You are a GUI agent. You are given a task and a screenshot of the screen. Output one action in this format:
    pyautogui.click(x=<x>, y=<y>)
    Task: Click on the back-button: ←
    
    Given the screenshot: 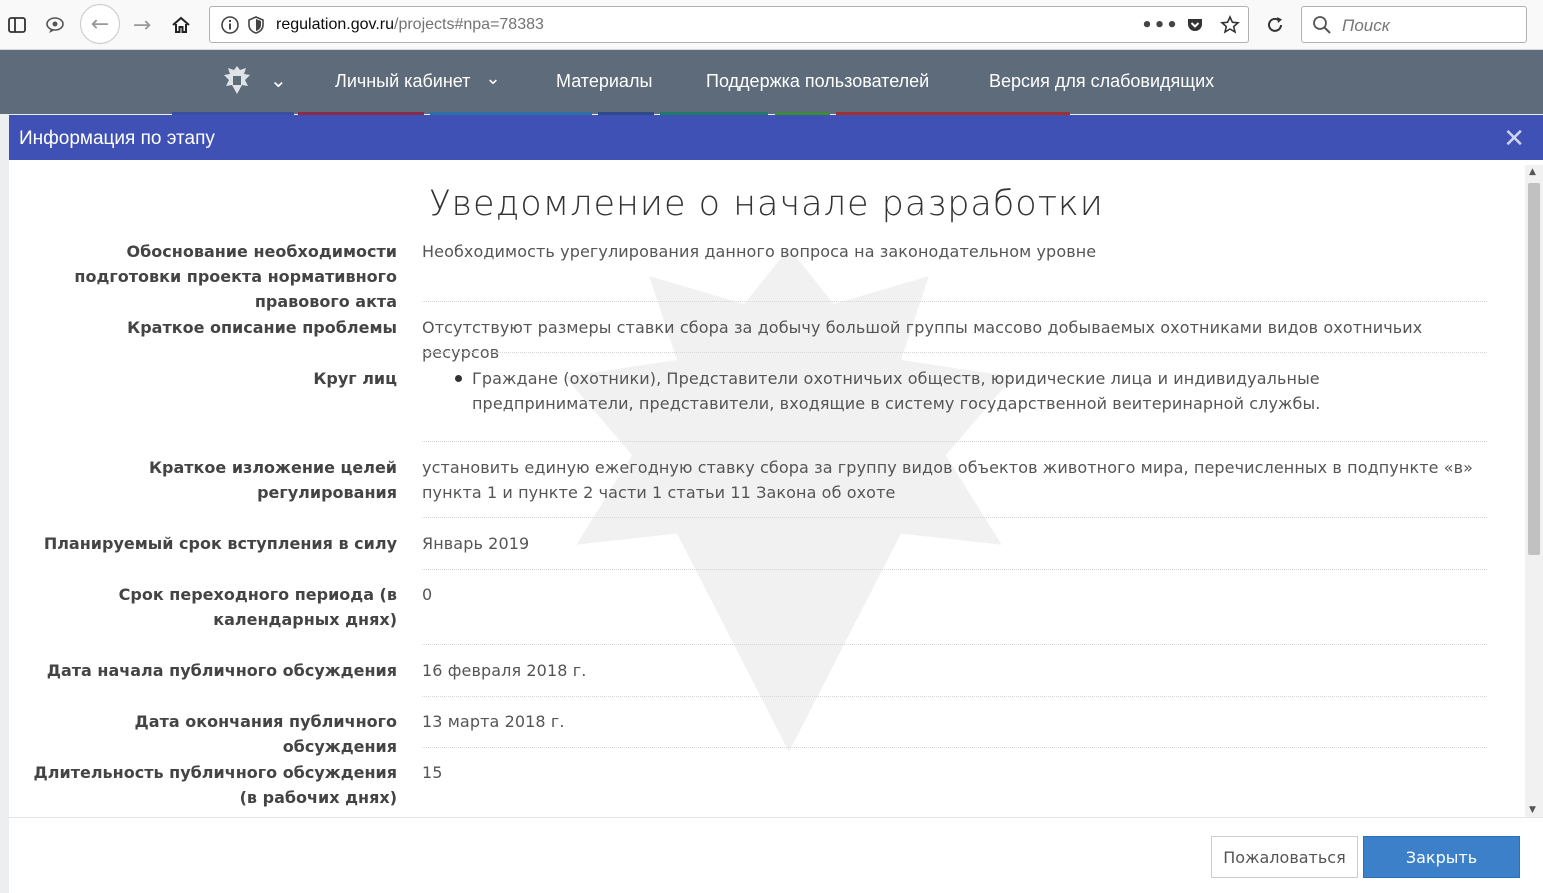 What is the action you would take?
    pyautogui.click(x=100, y=24)
    